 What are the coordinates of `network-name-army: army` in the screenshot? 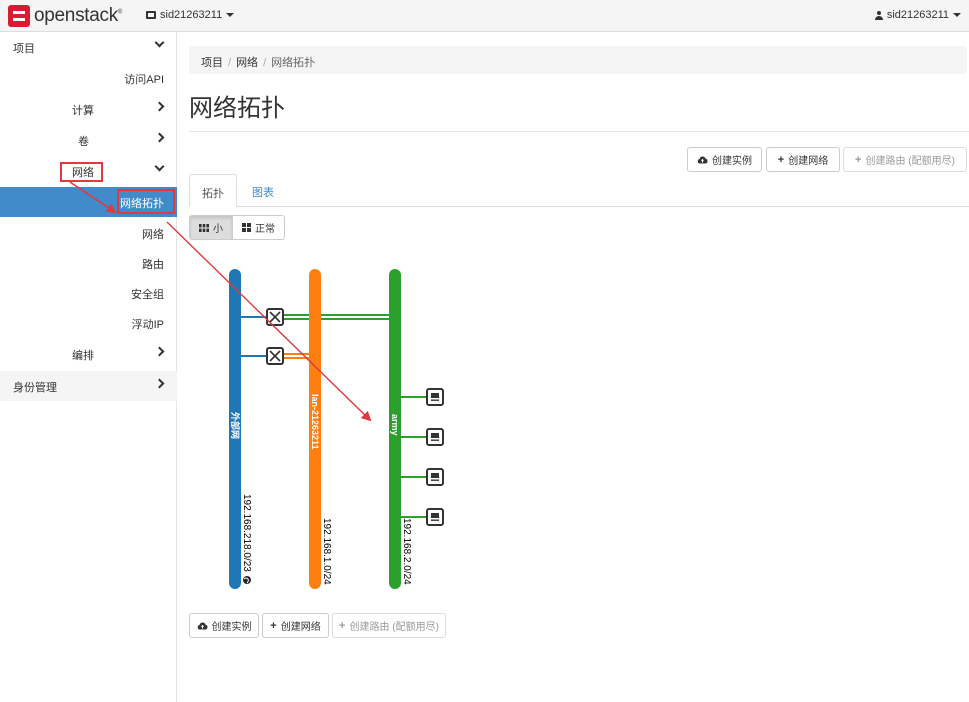 It's located at (395, 425).